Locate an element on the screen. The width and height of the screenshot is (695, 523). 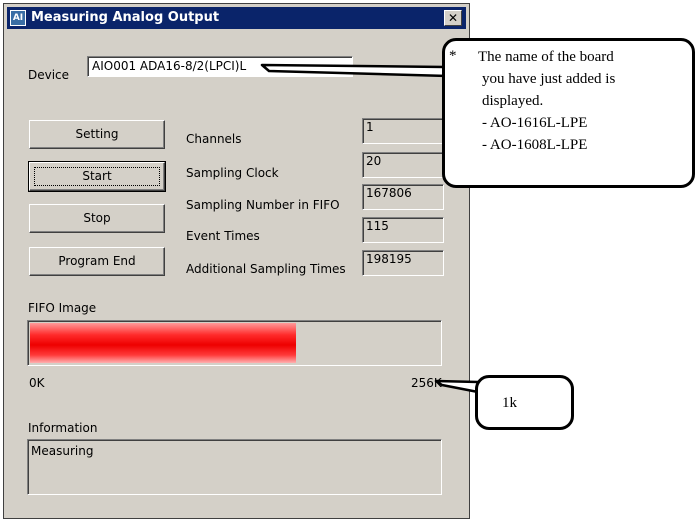
callout-asterisk: * is located at coordinates (453, 56).